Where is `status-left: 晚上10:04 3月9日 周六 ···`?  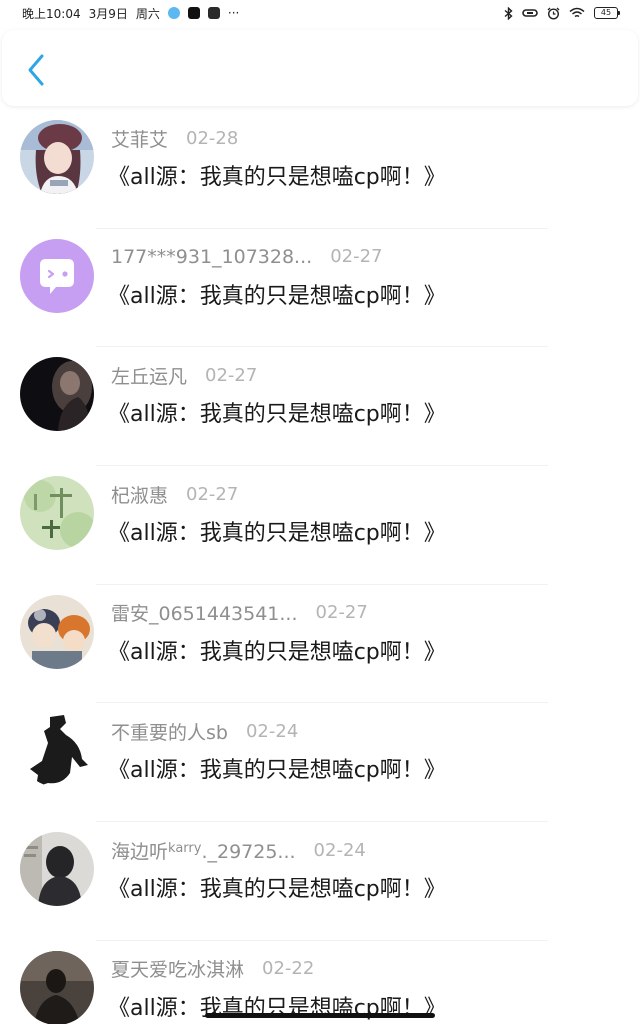 status-left: 晚上10:04 3月9日 周六 ··· is located at coordinates (130, 13).